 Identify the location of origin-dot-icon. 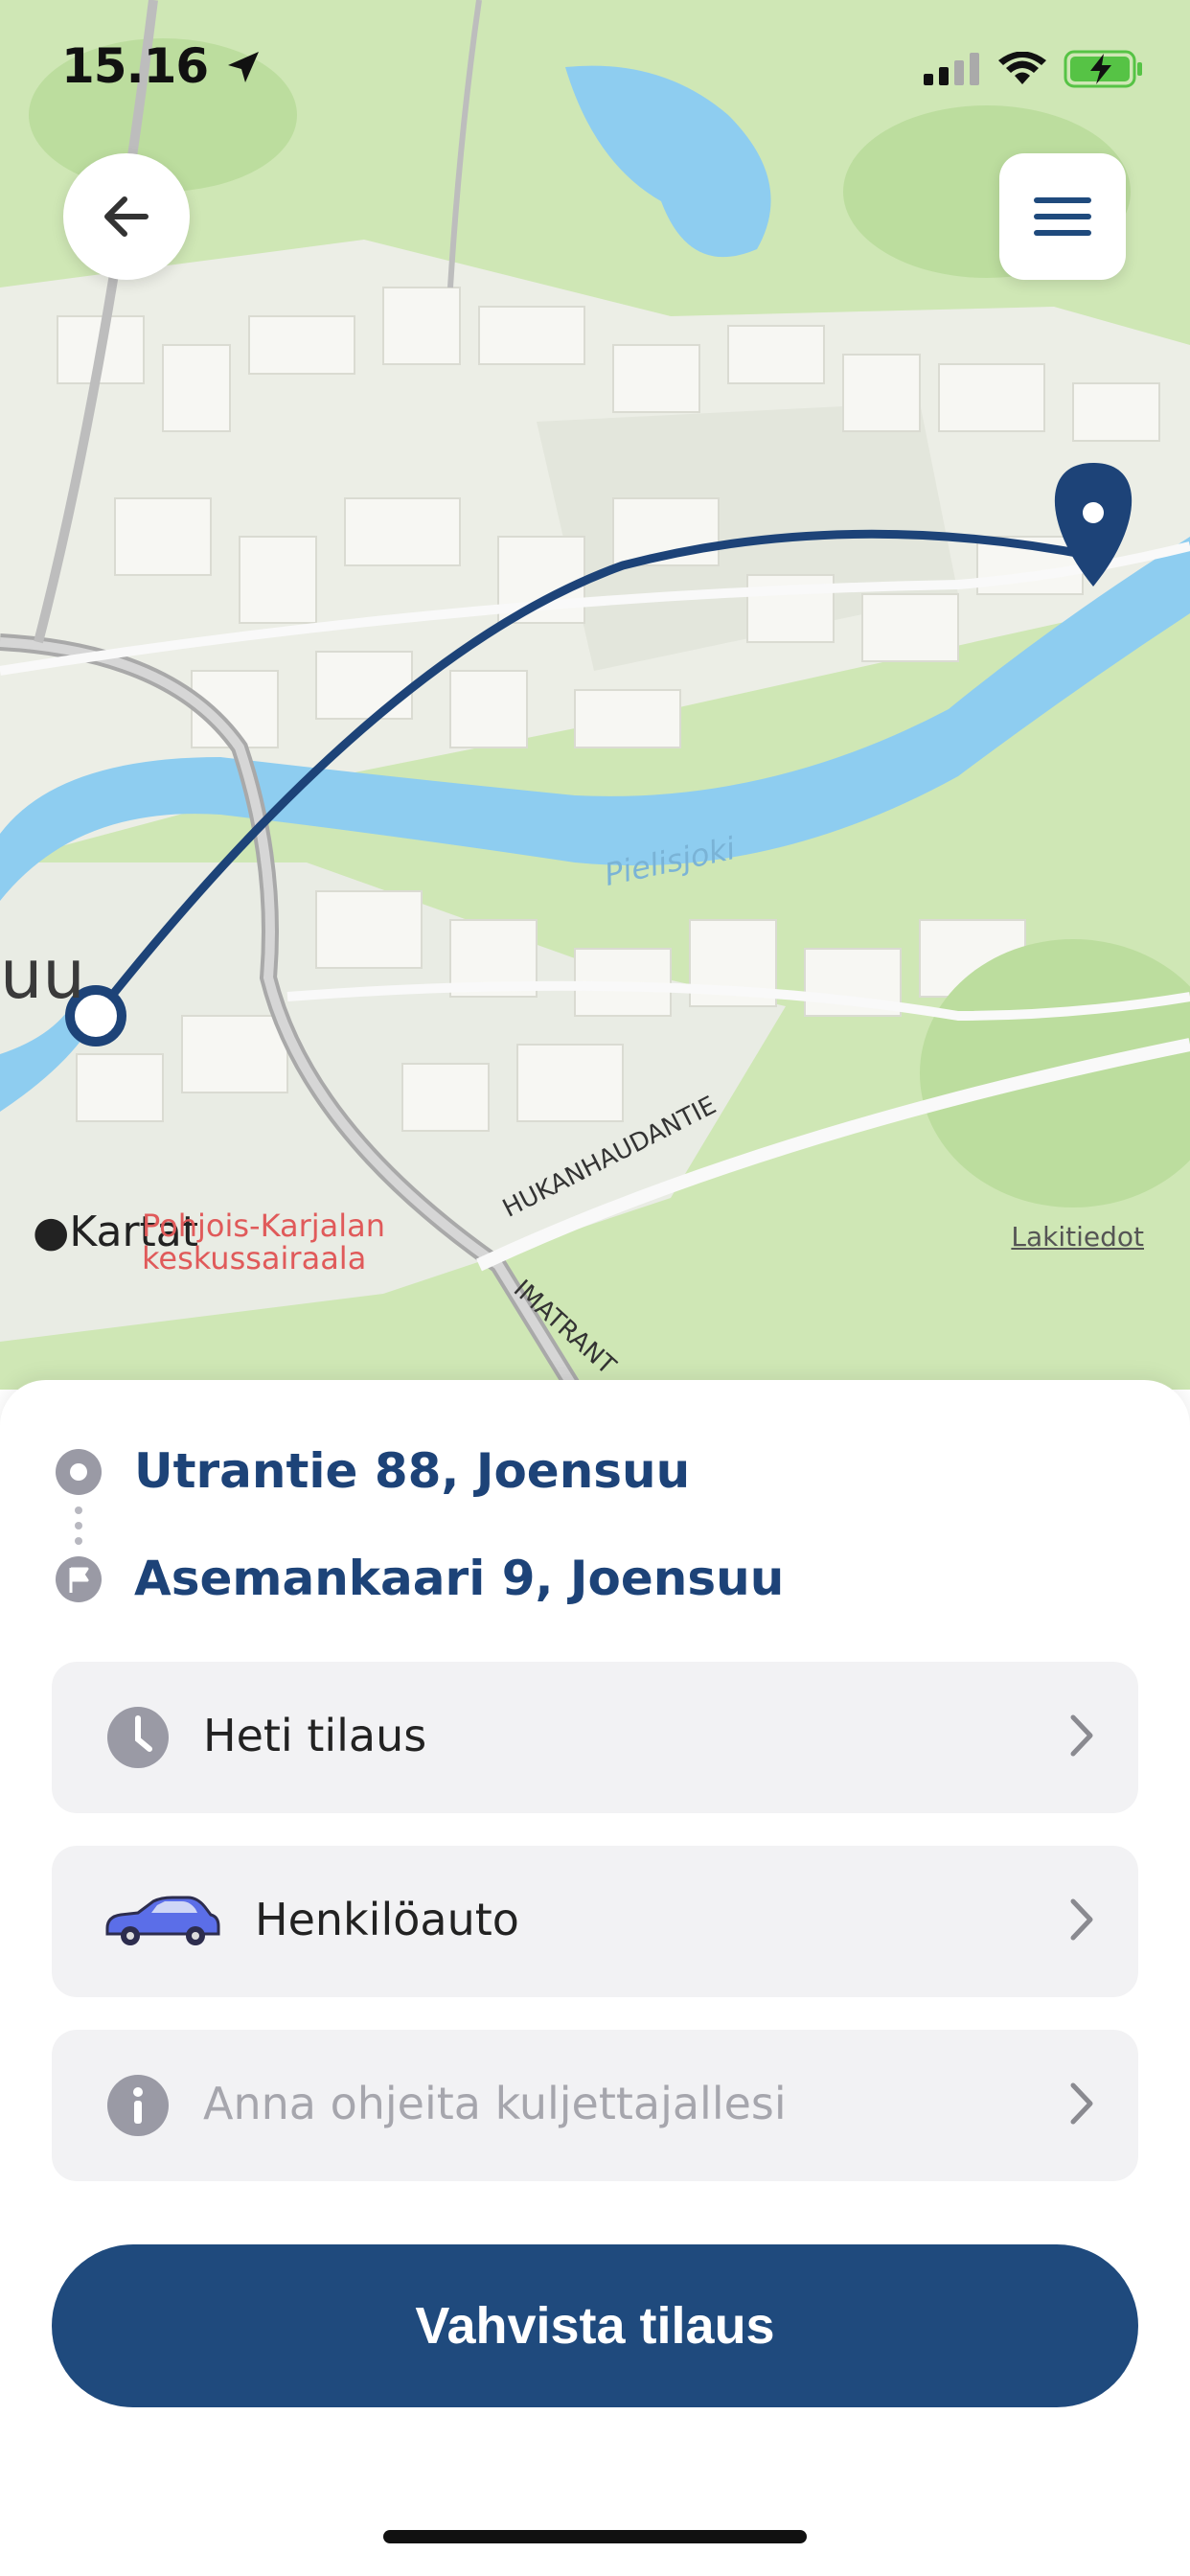
(79, 1472).